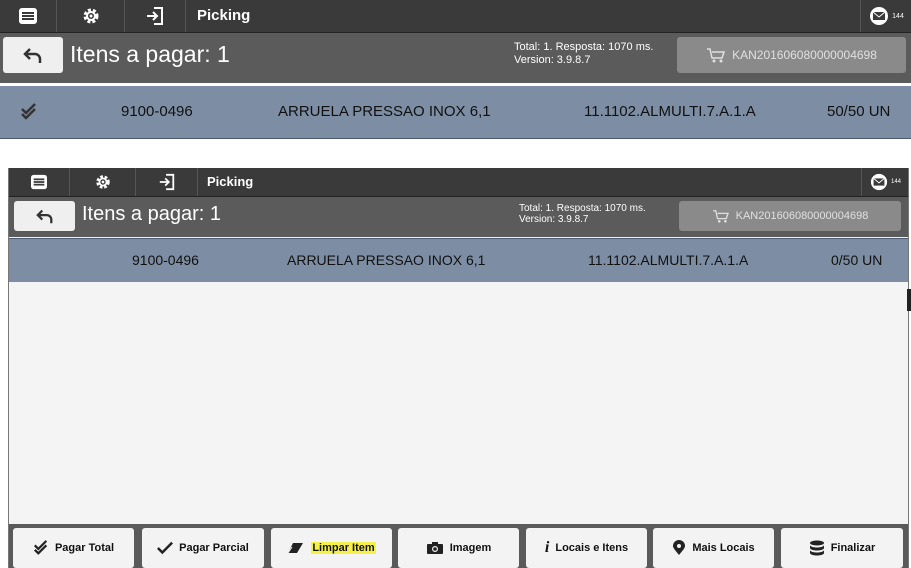 The image size is (911, 568). I want to click on image-label: Imagem, so click(470, 548).